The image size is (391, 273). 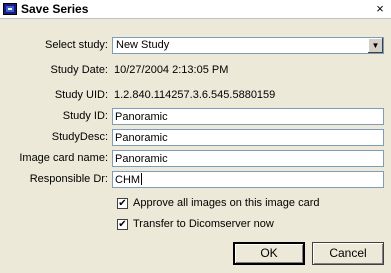 What do you see at coordinates (55, 9) in the screenshot?
I see `window-title: Save Series` at bounding box center [55, 9].